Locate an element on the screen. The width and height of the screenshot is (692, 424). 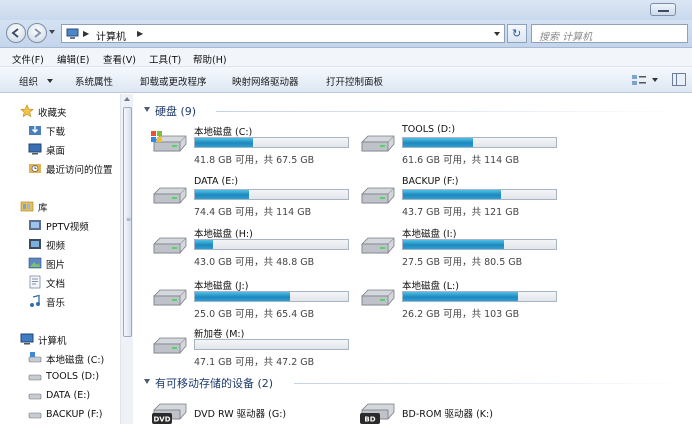
menu-file: 文件(F) is located at coordinates (28, 59).